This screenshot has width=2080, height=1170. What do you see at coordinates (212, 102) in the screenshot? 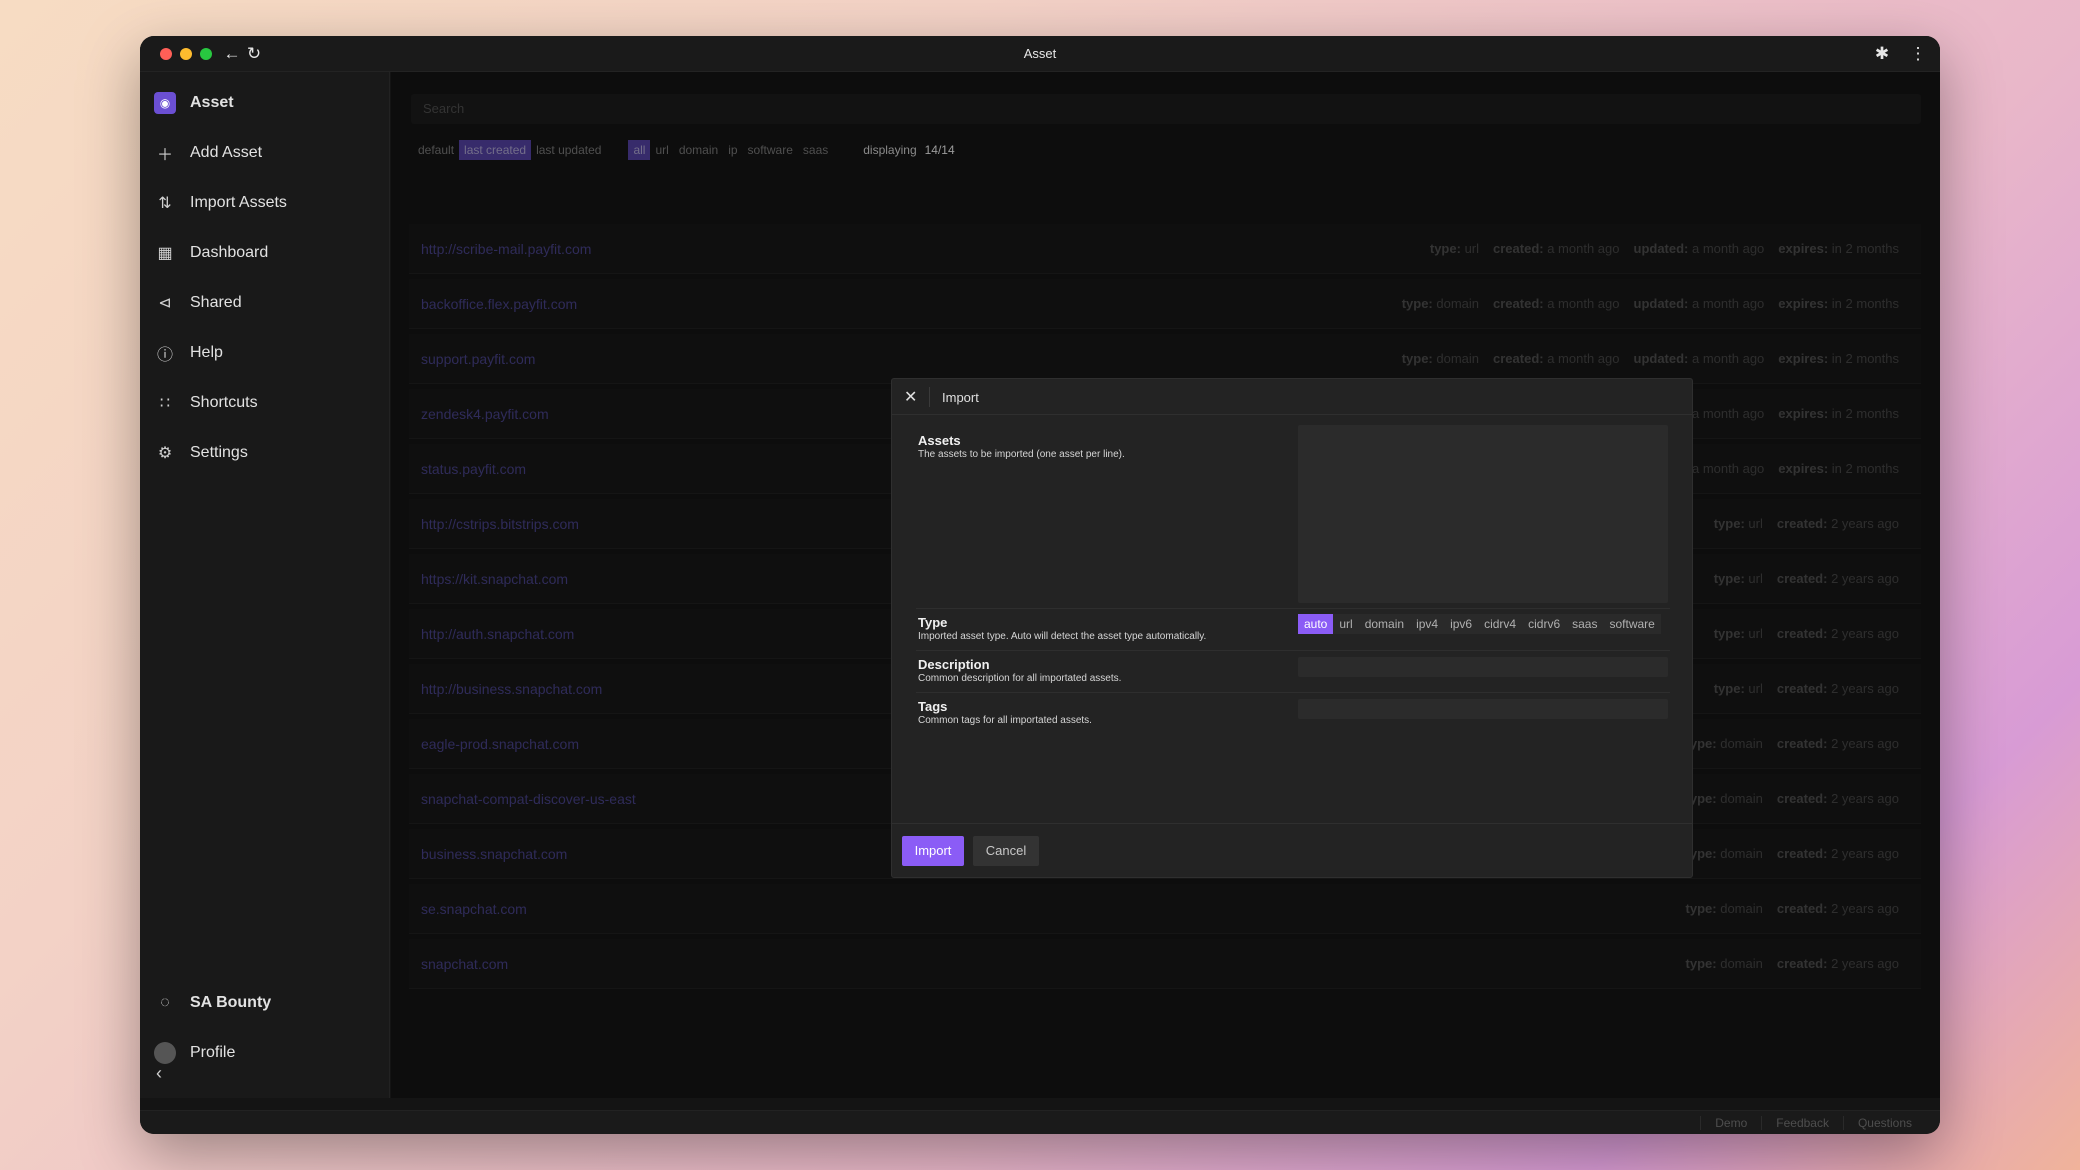
I see `brand-label: Asset` at bounding box center [212, 102].